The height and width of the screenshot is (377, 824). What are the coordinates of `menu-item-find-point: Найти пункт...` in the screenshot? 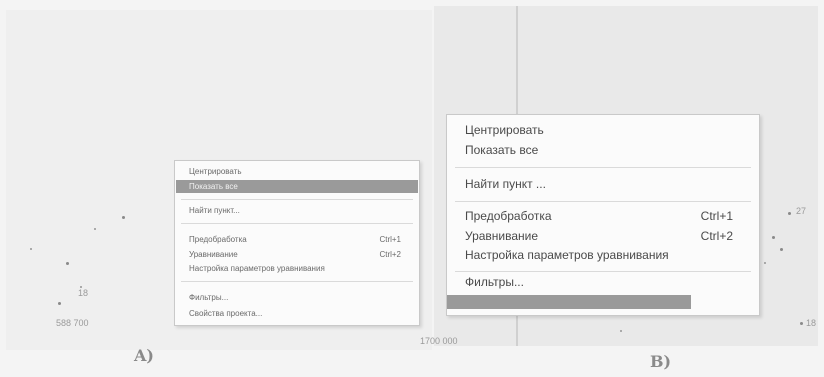 It's located at (214, 210).